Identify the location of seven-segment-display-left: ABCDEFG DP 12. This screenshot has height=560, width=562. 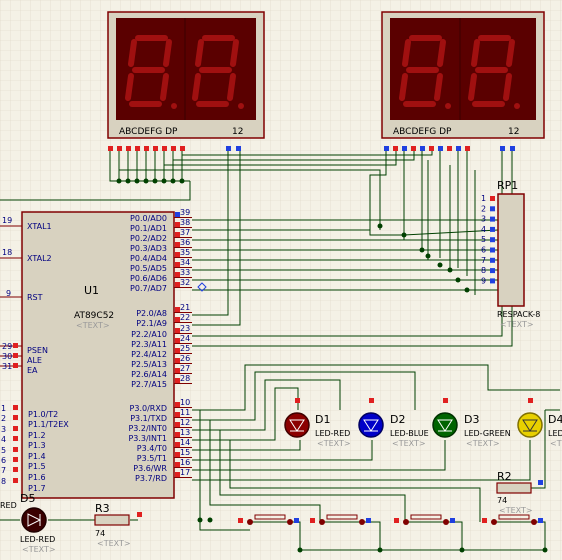
(186, 75).